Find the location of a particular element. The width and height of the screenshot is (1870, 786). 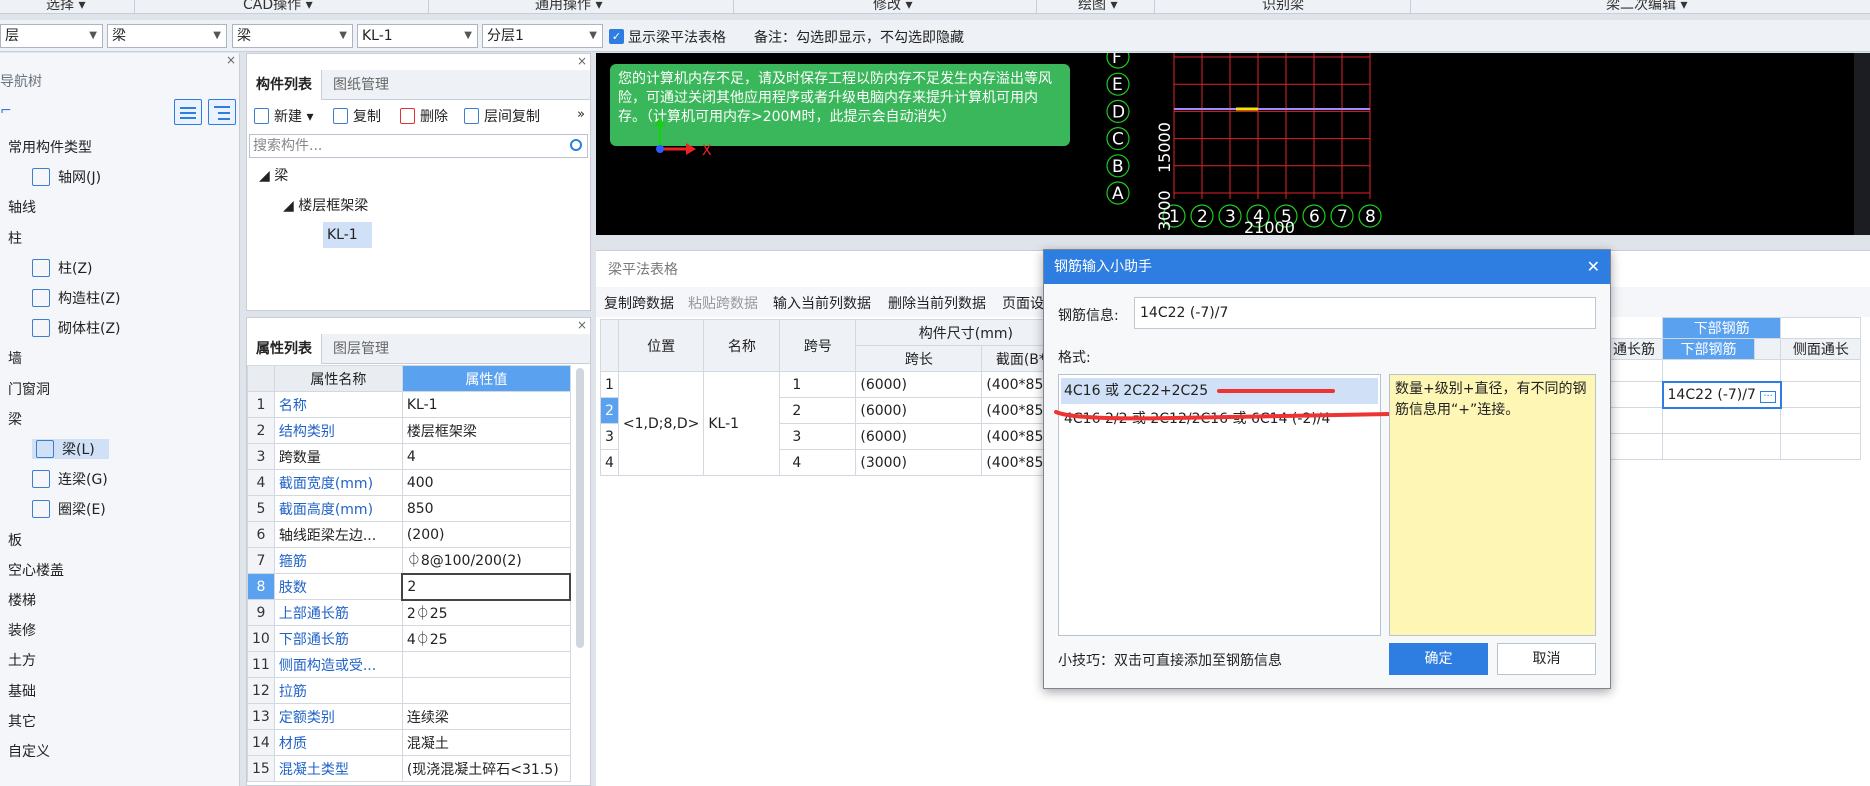

nav-tree-item: 板 is located at coordinates (15, 540).